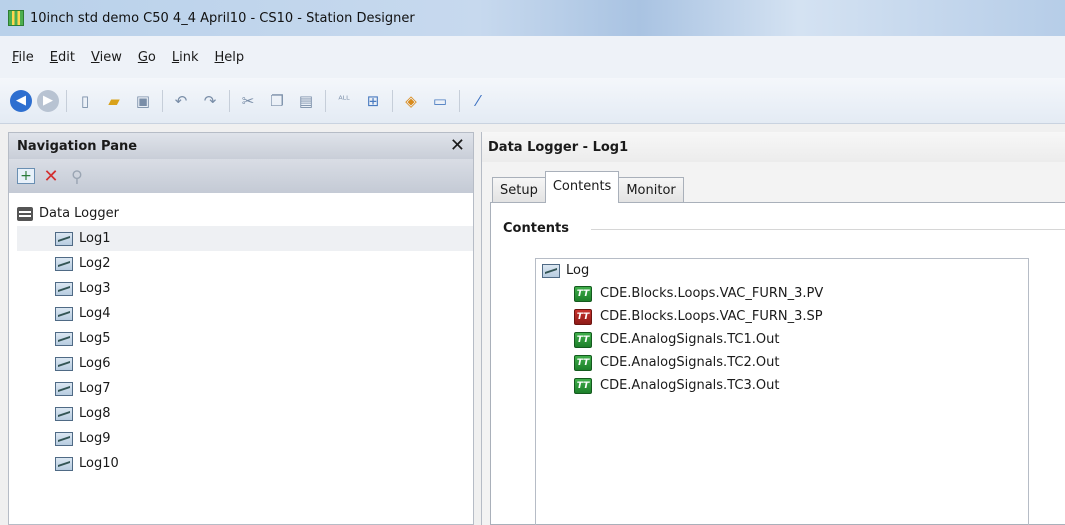  Describe the element at coordinates (85, 101) in the screenshot. I see `new-icon: ▯` at that location.